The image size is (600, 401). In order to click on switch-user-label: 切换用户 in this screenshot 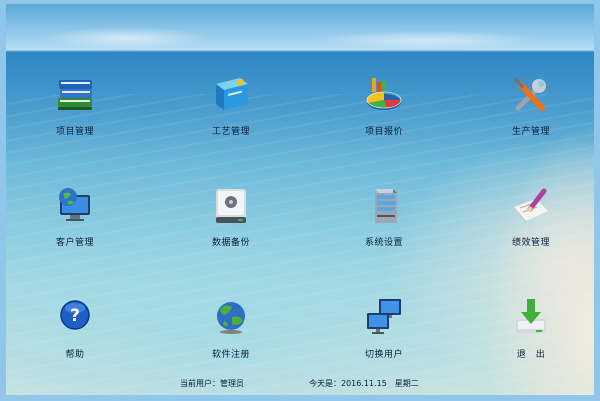, I will do `click(383, 355)`.